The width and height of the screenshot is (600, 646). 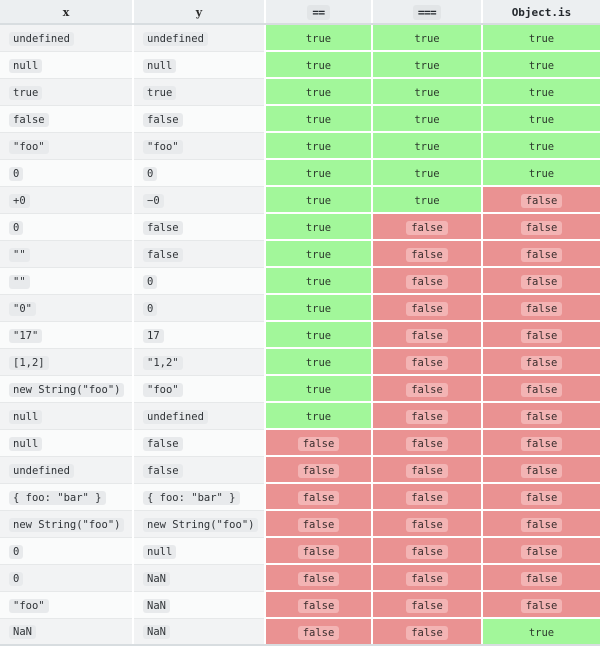 What do you see at coordinates (67, 12) in the screenshot?
I see `column-header-x: x` at bounding box center [67, 12].